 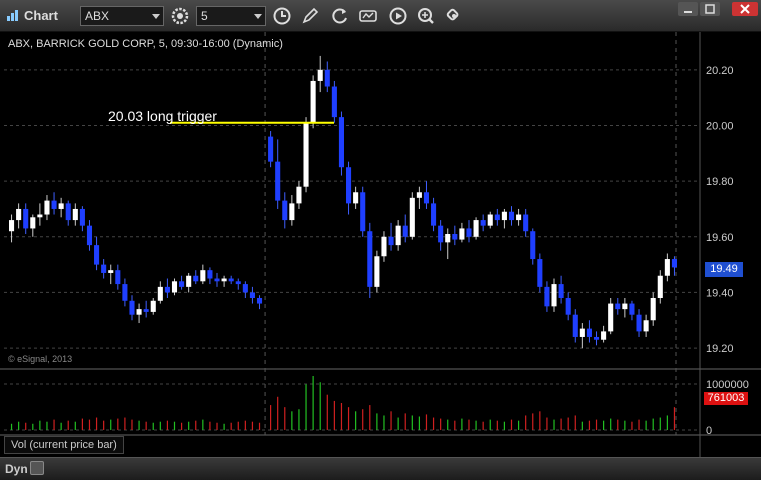 What do you see at coordinates (745, 9) in the screenshot?
I see `close-button` at bounding box center [745, 9].